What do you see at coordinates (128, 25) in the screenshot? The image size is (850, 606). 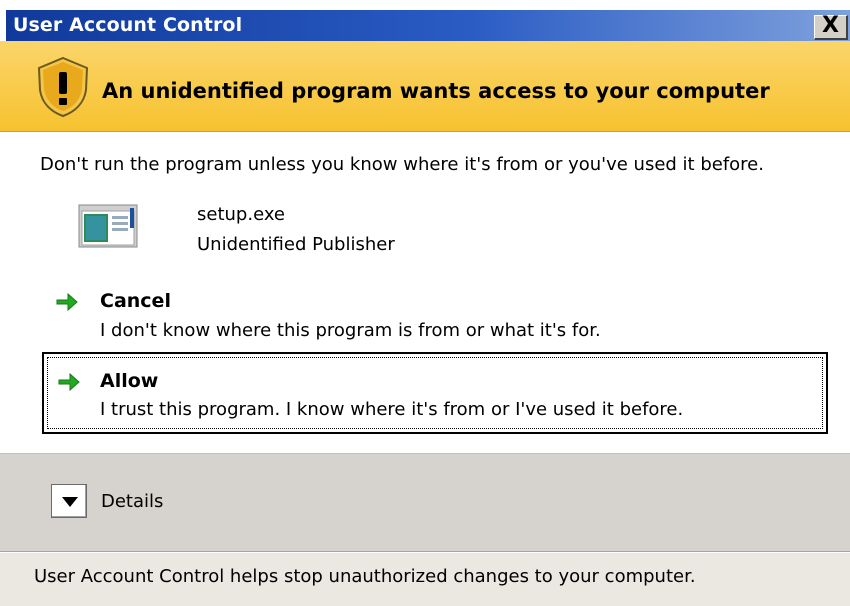 I see `window-title: User Account Control` at bounding box center [128, 25].